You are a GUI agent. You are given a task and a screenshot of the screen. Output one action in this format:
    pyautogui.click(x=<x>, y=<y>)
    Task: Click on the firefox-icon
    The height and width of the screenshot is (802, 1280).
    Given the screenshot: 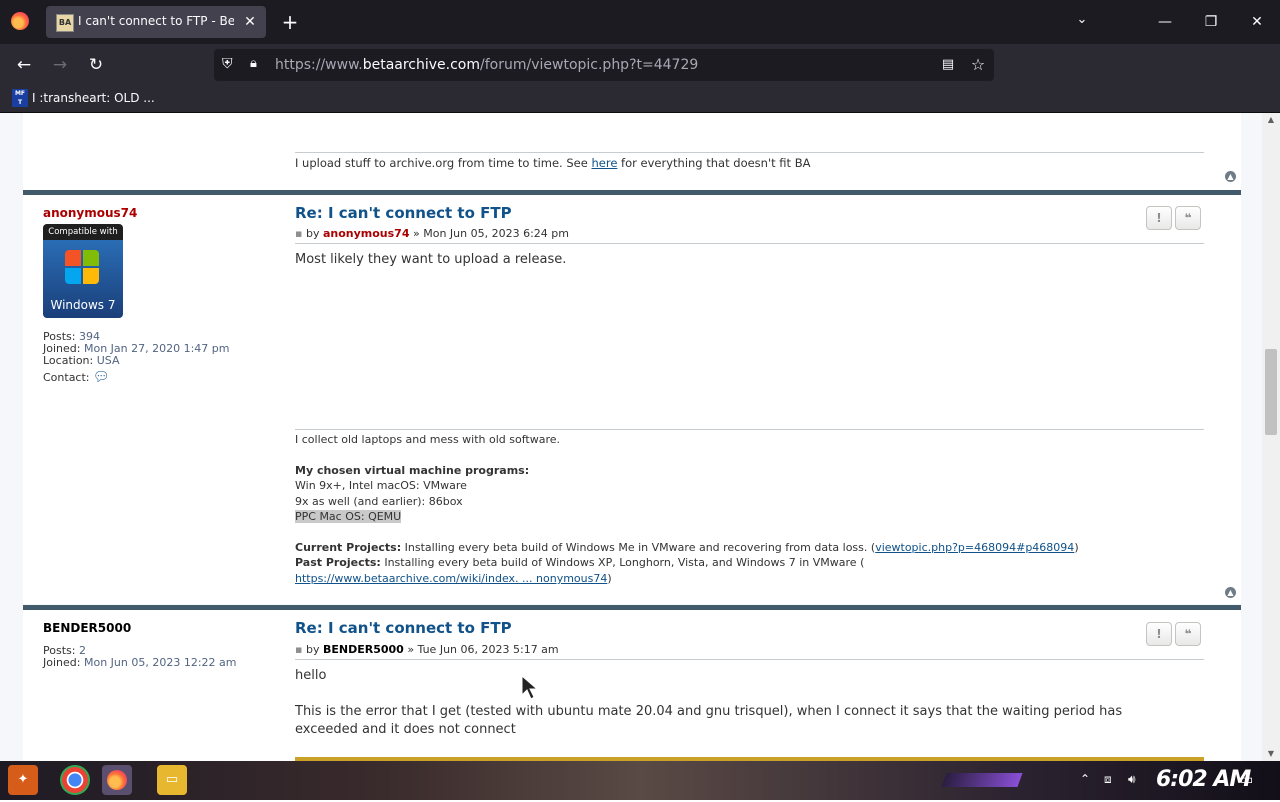 What is the action you would take?
    pyautogui.click(x=20, y=21)
    